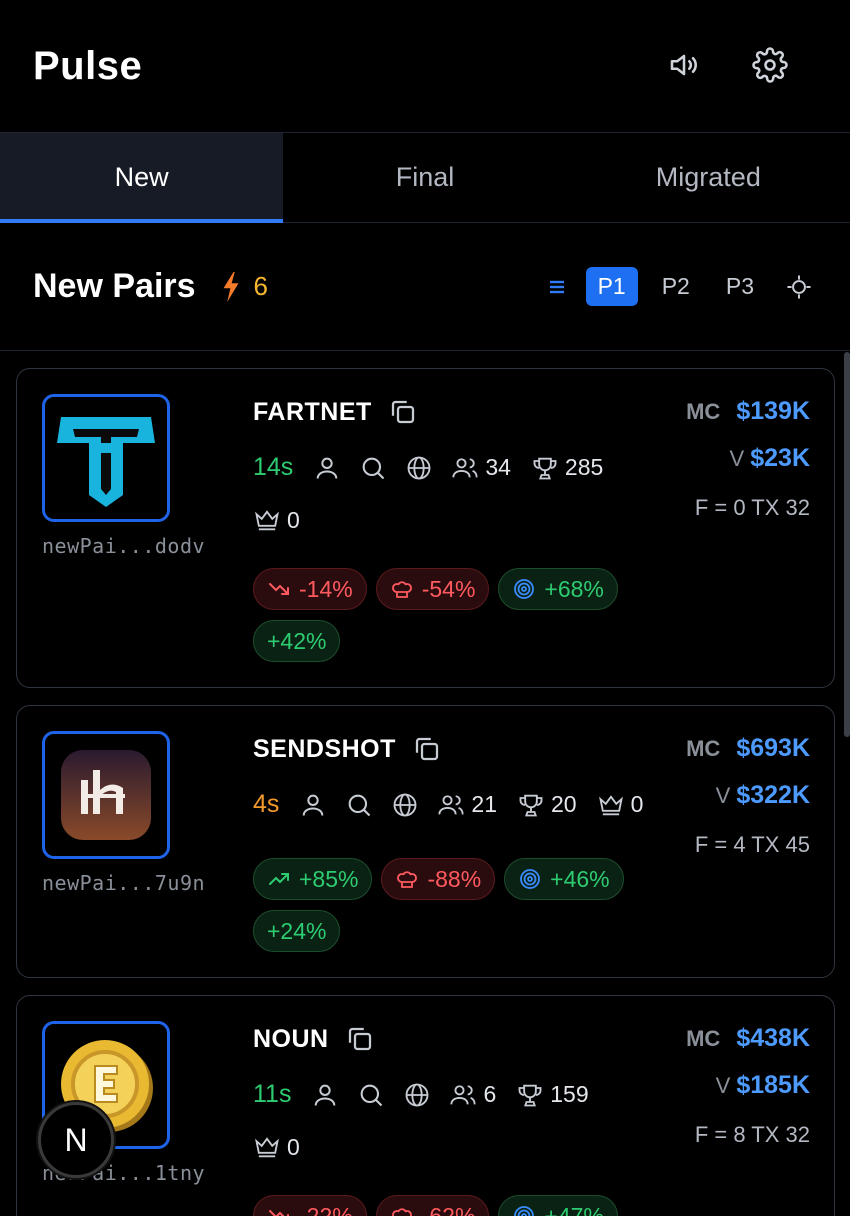  What do you see at coordinates (773, 411) in the screenshot?
I see `market-cap: $139K` at bounding box center [773, 411].